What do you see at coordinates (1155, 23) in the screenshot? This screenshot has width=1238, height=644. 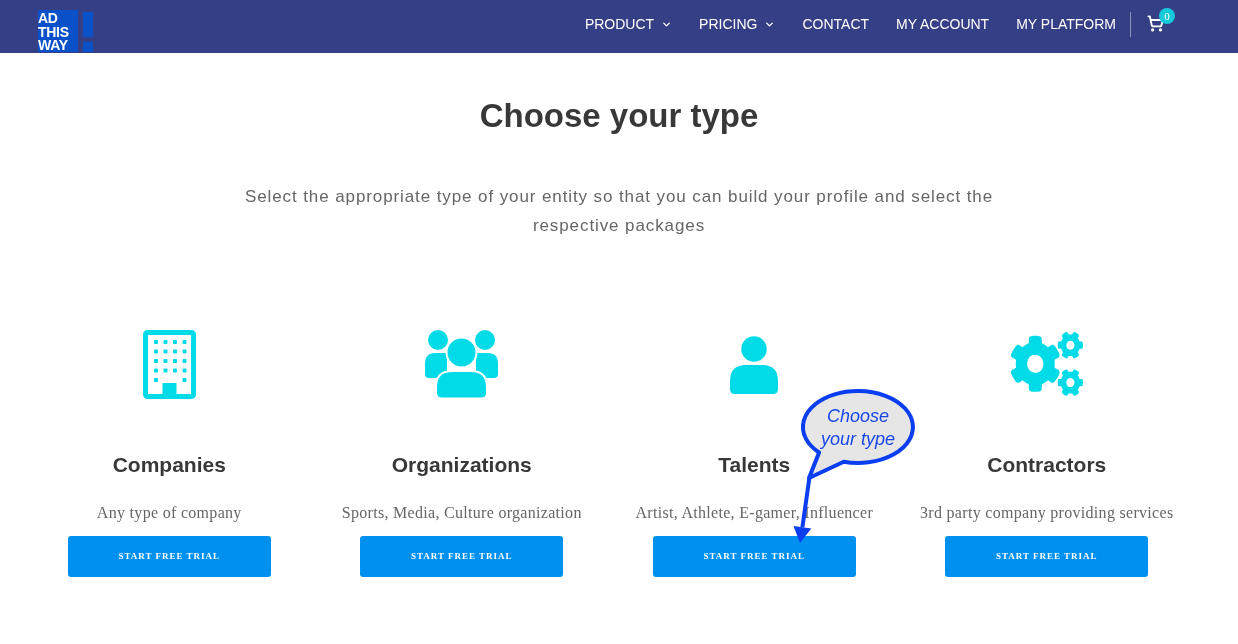 I see `cart-icon` at bounding box center [1155, 23].